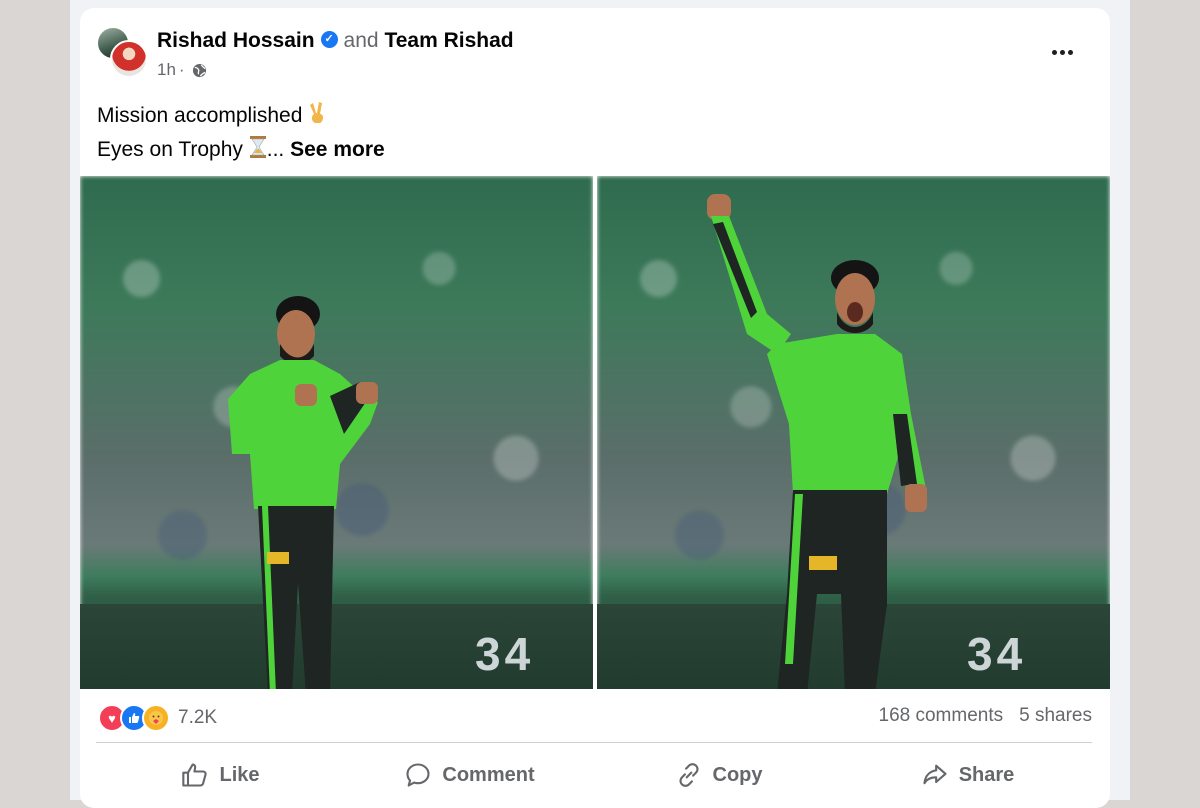  Describe the element at coordinates (239, 774) in the screenshot. I see `like-label: Like` at that location.